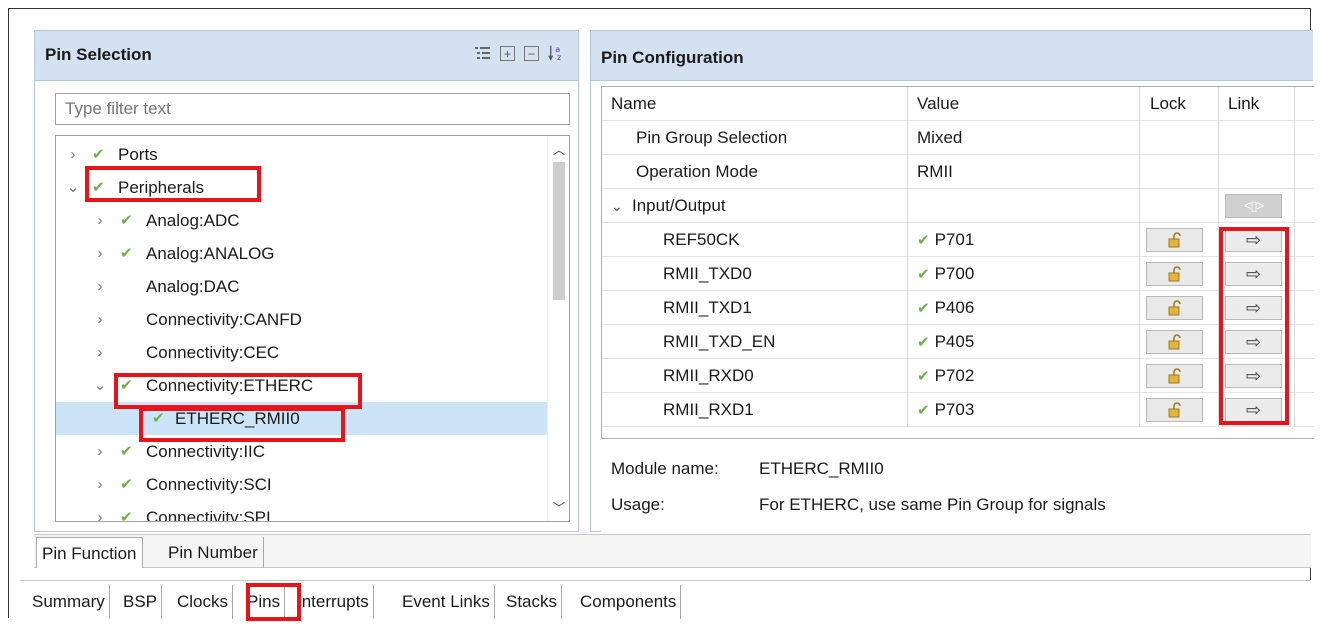  Describe the element at coordinates (264, 602) in the screenshot. I see `tab-pins: Pins` at that location.